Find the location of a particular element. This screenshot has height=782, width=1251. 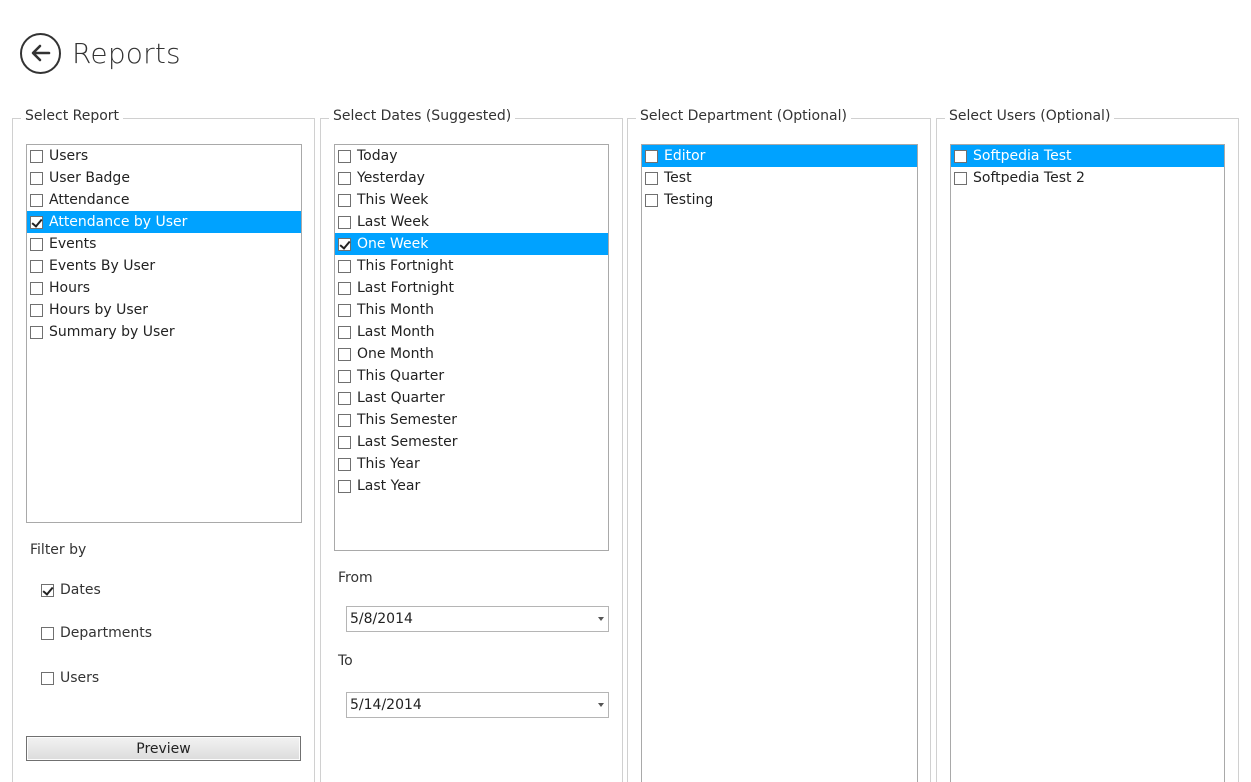

department-list-item: Editor is located at coordinates (779, 156).